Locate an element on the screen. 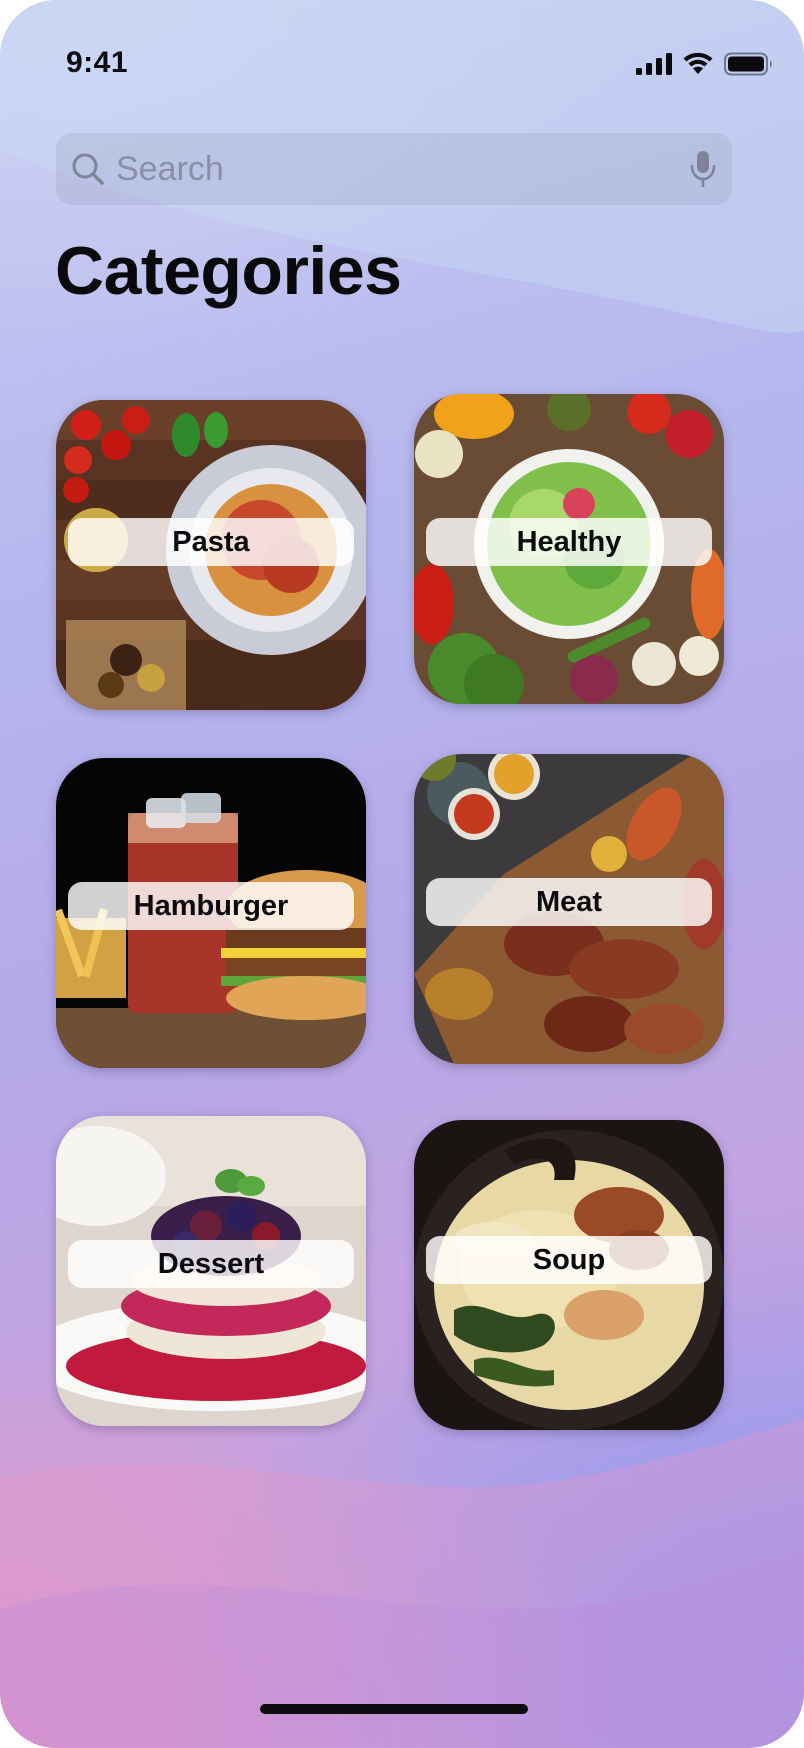 The height and width of the screenshot is (1748, 804). search-input is located at coordinates (376, 169).